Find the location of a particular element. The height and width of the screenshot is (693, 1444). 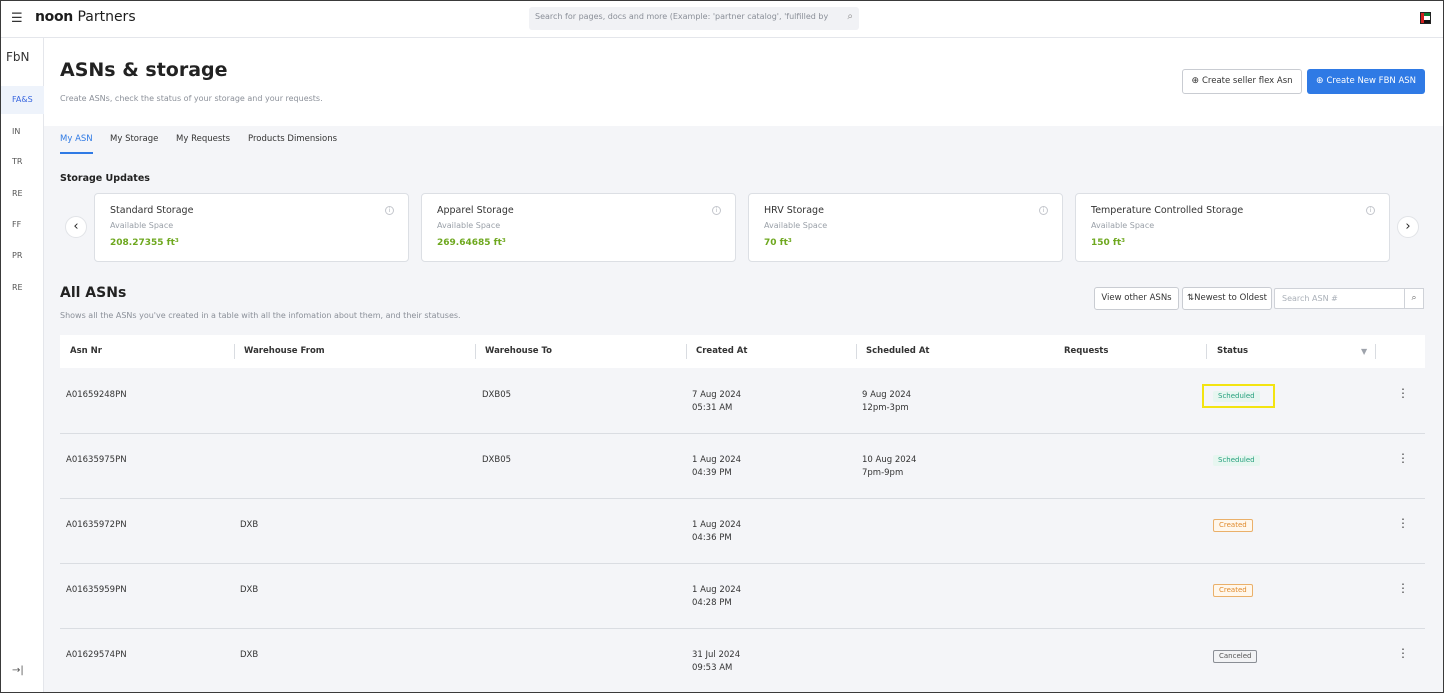

status-highlight-box is located at coordinates (1238, 396).